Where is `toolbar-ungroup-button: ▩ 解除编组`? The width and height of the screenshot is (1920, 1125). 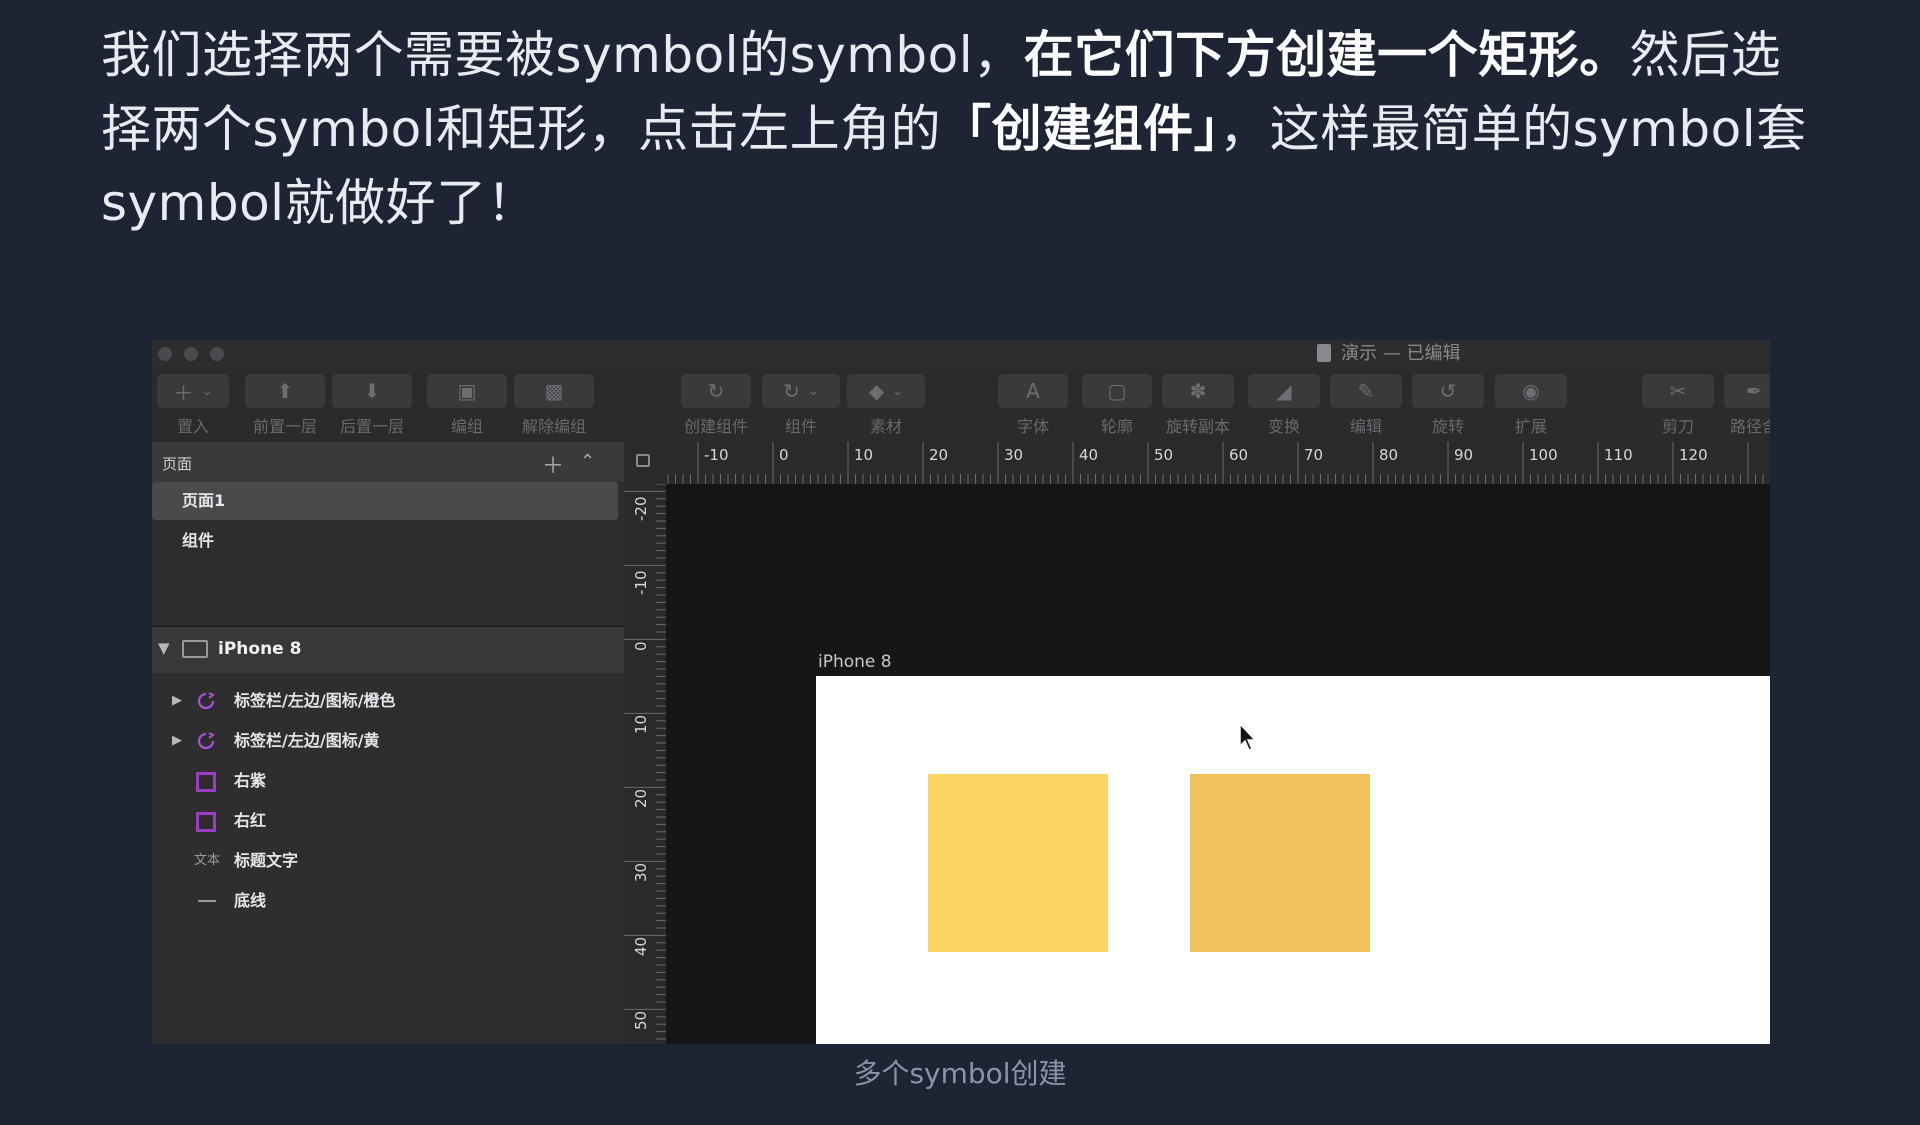
toolbar-ungroup-button: ▩ 解除编组 is located at coordinates (554, 405).